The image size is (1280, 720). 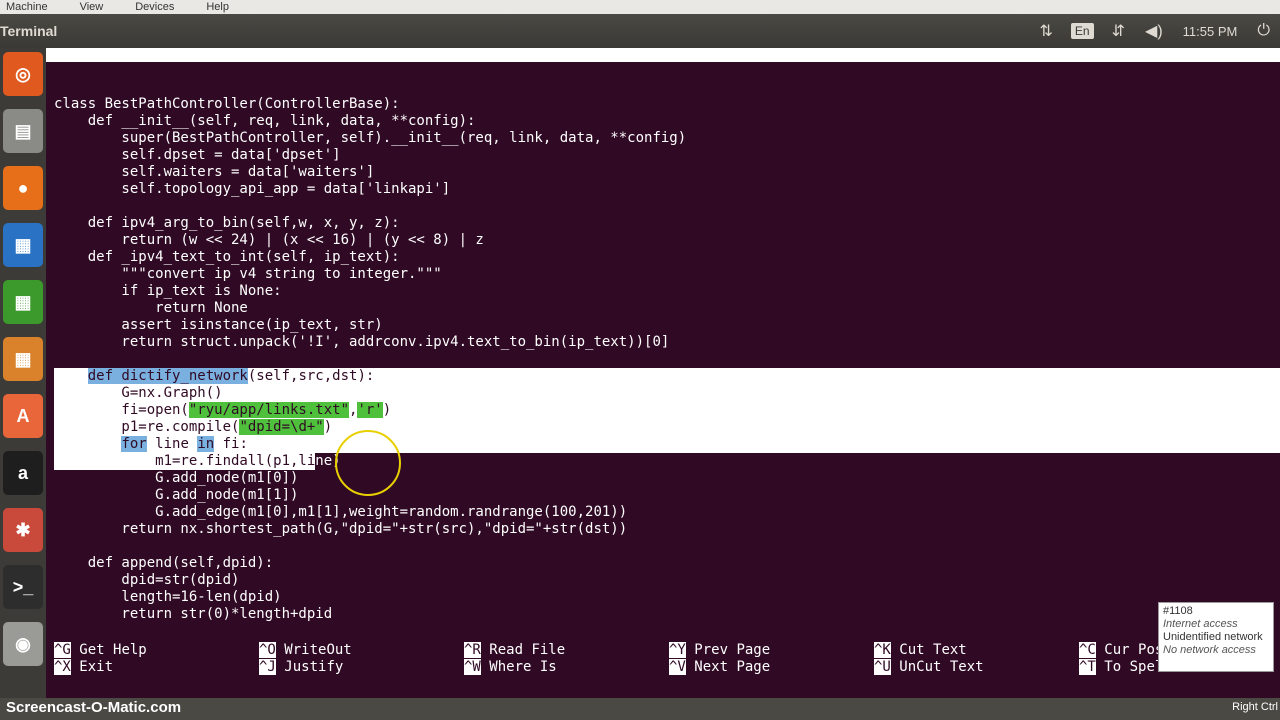 I want to click on nano-shortcut: ^X Exit, so click(x=84, y=667).